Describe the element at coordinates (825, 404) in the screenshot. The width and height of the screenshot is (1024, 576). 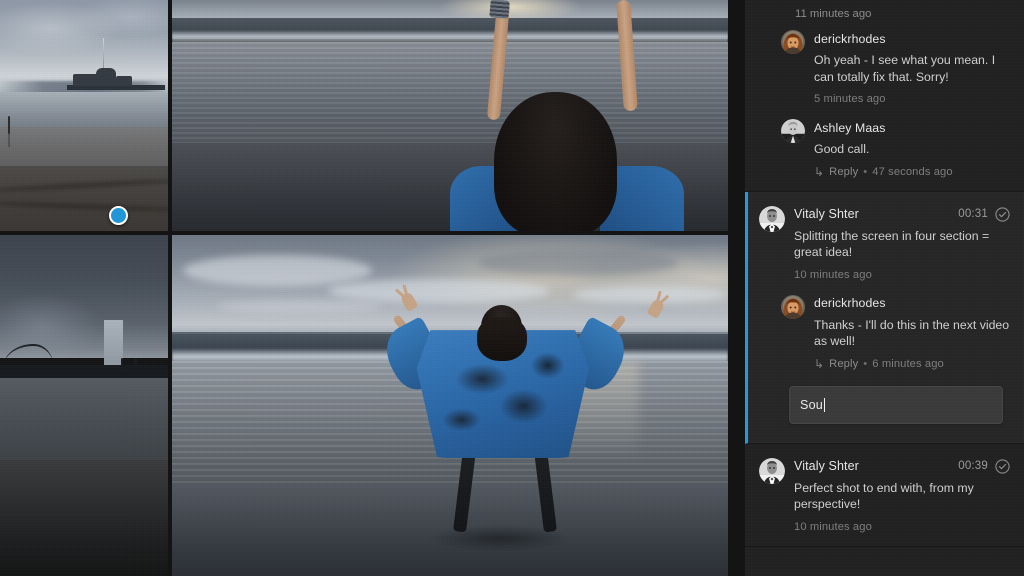
I see `text-caret` at that location.